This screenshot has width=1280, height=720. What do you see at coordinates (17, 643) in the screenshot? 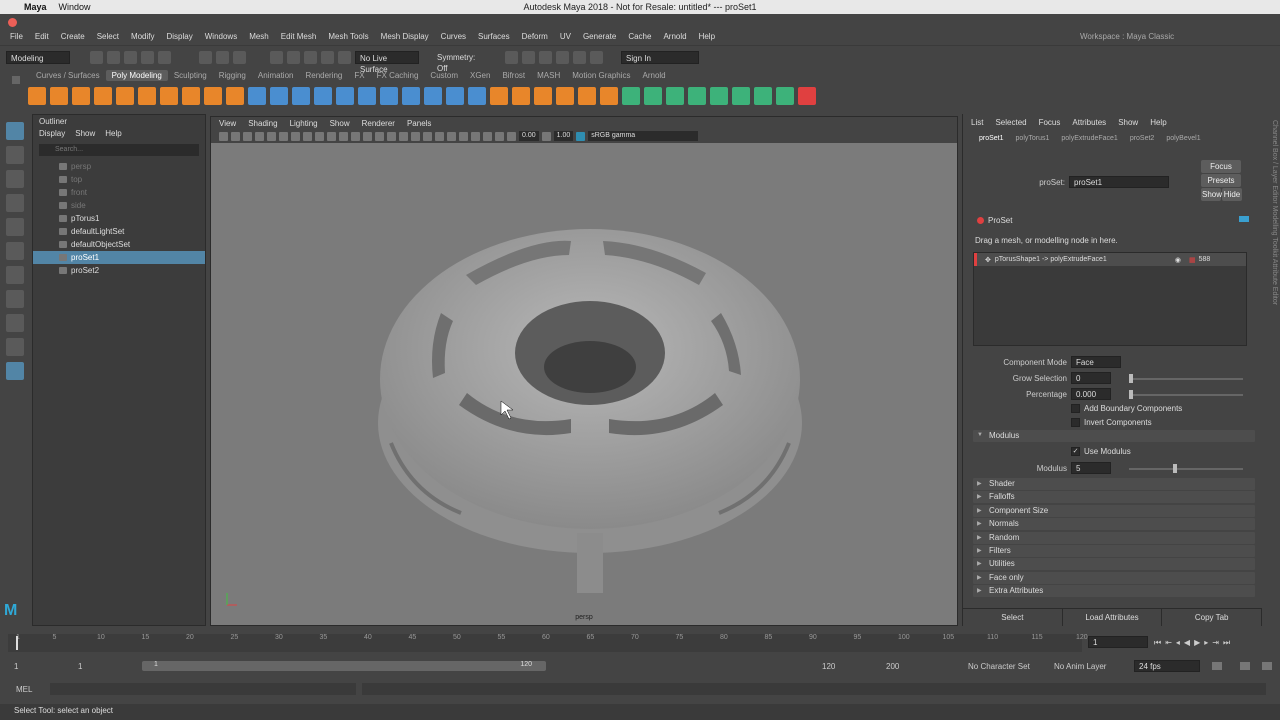
I see `current-time-marker` at bounding box center [17, 643].